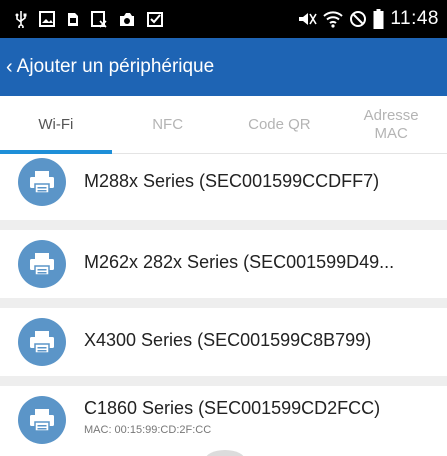 The height and width of the screenshot is (456, 447). What do you see at coordinates (333, 19) in the screenshot?
I see `wifi-icon` at bounding box center [333, 19].